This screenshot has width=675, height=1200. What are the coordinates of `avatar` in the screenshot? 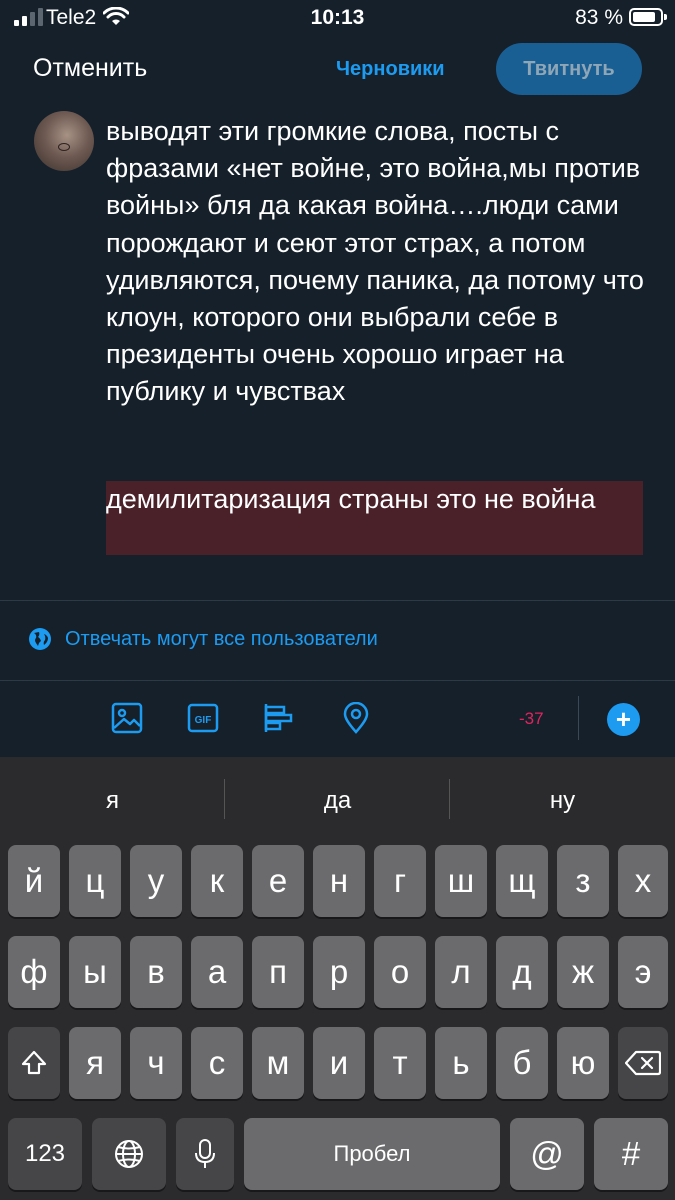 It's located at (64, 141).